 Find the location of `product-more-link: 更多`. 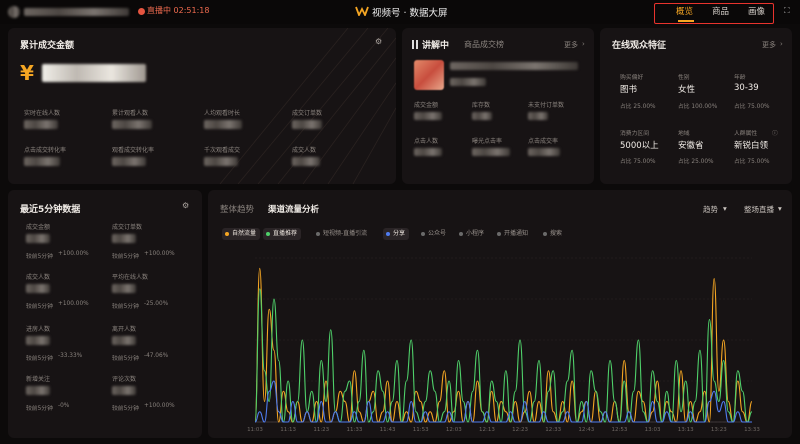

product-more-link: 更多 is located at coordinates (571, 45).